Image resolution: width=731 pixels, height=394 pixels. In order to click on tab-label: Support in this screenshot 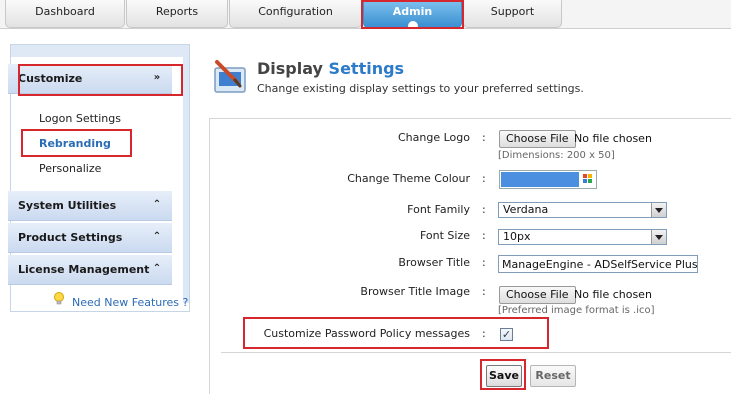, I will do `click(512, 11)`.